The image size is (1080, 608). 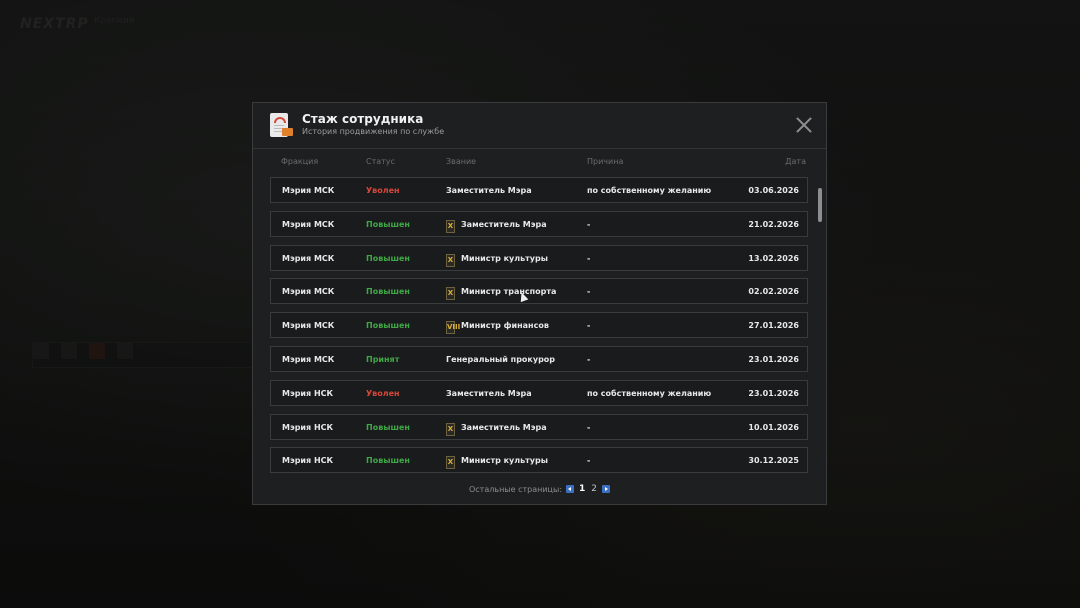 I want to click on row-date: 21.02.2026, so click(x=773, y=224).